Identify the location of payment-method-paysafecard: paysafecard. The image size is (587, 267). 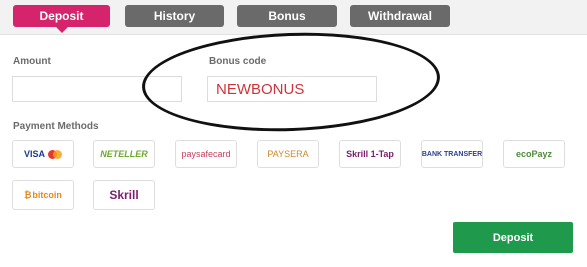
(206, 154).